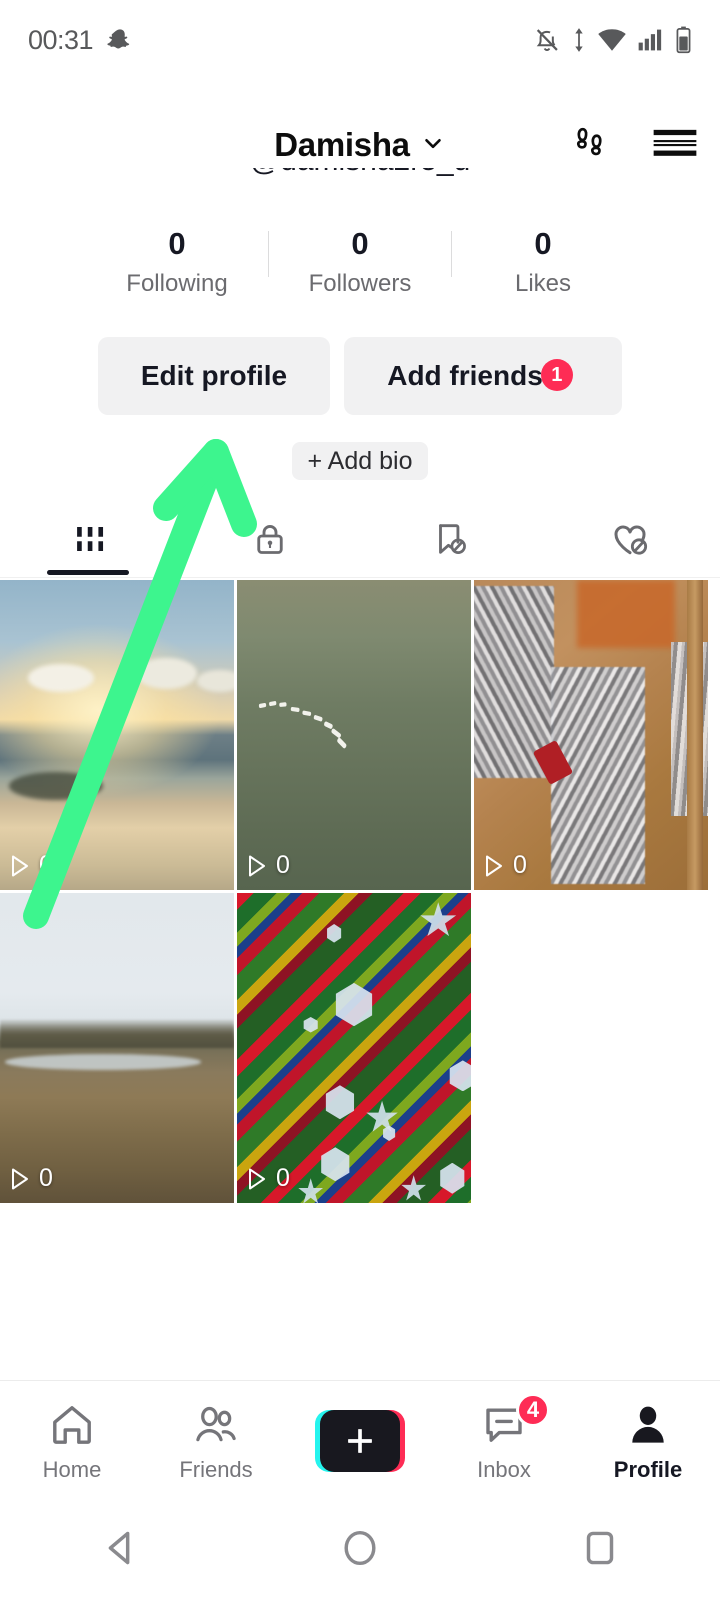 The width and height of the screenshot is (720, 1600). I want to click on battery-icon, so click(683, 40).